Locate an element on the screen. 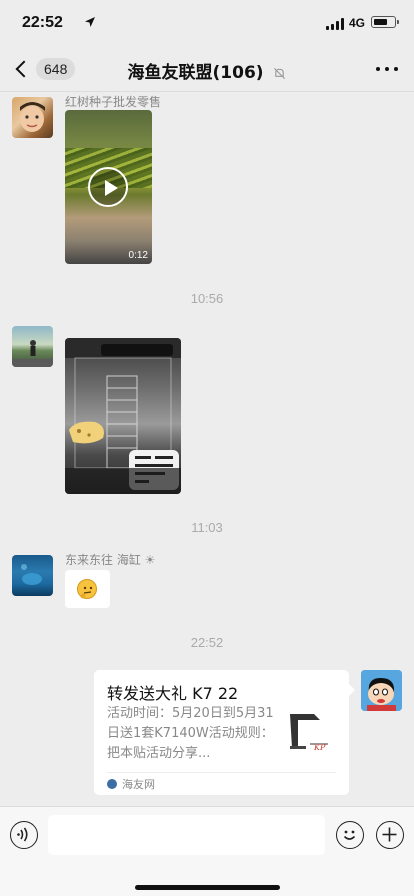 The image size is (414, 896). nav-bar: 648 海鱼友联盟(106) is located at coordinates (207, 69).